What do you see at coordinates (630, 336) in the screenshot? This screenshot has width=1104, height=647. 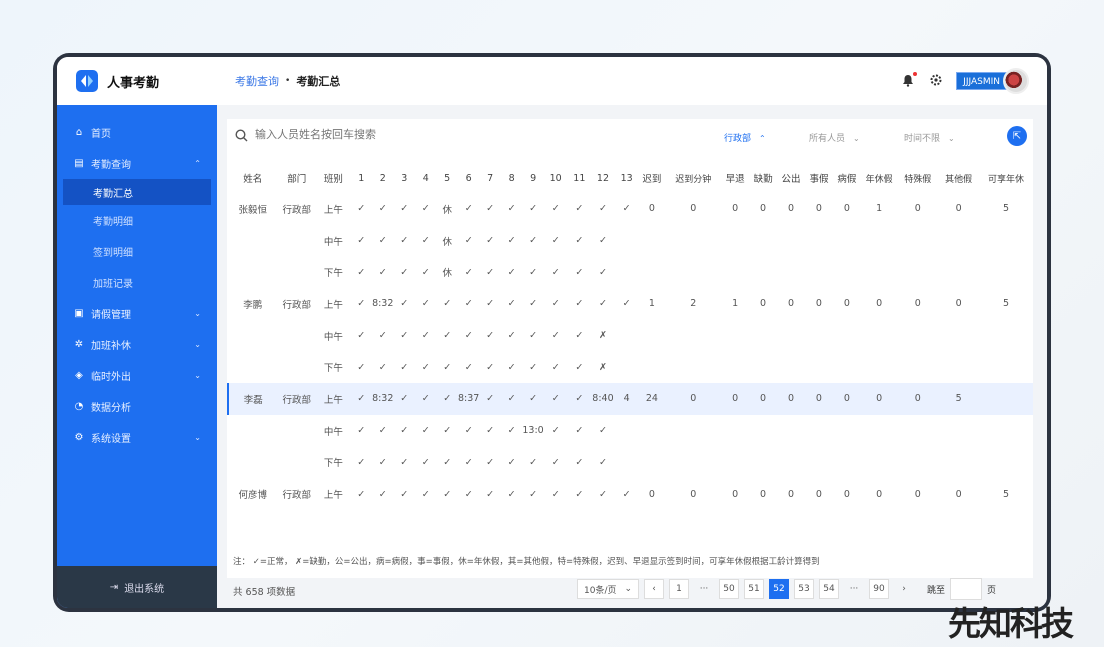 I see `table-row: 中午 ✓ ✓ ✓ ✓ ✓ ✓ ✓ ✓ ✓ ✓ ✓ ✗` at bounding box center [630, 336].